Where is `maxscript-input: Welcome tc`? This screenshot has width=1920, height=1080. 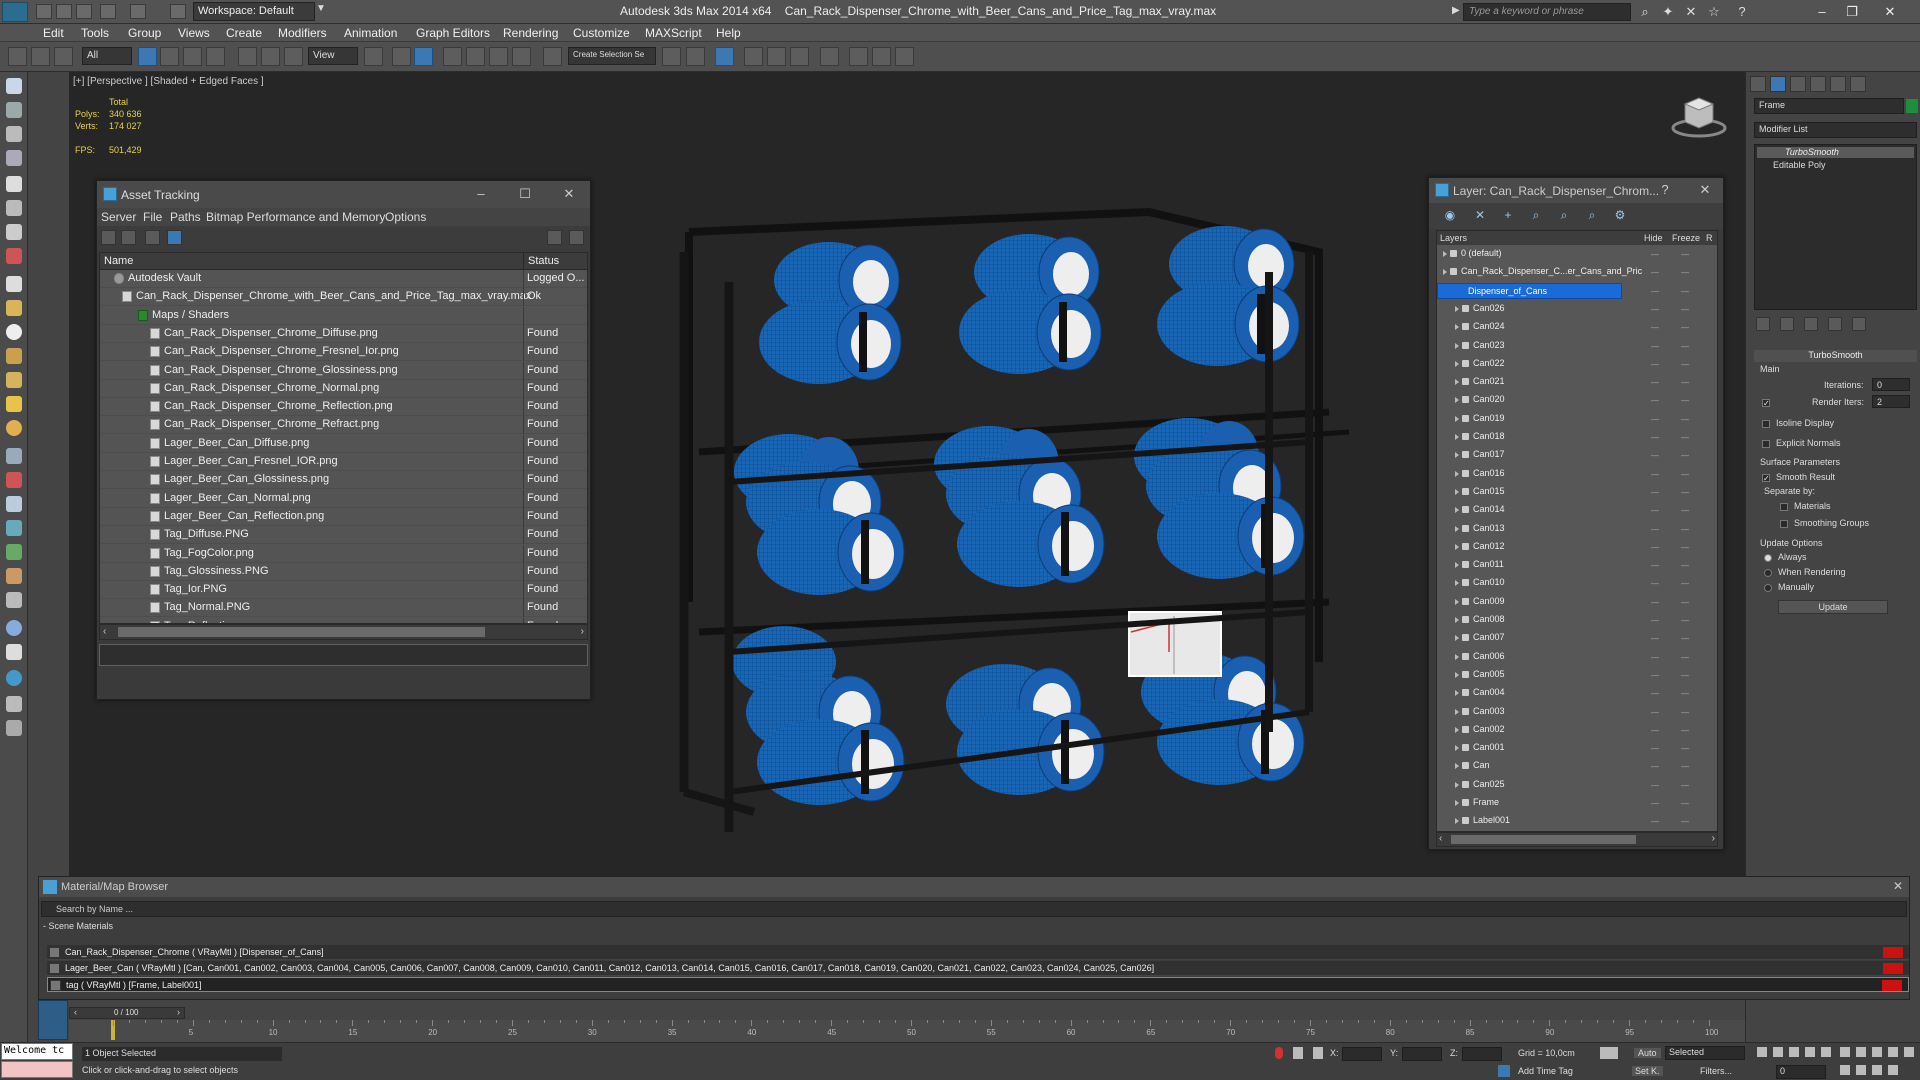 maxscript-input: Welcome tc is located at coordinates (37, 1051).